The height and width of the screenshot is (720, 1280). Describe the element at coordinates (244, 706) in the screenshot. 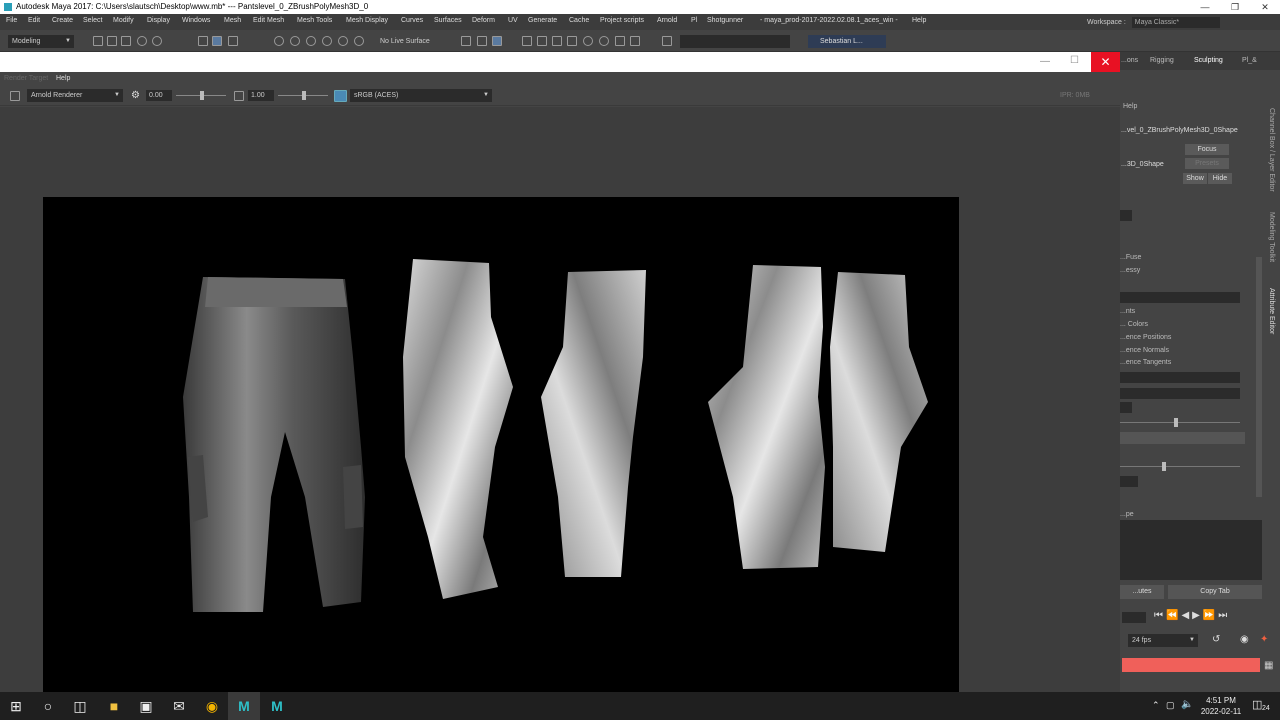

I see `maya-taskbar-icon: M` at that location.